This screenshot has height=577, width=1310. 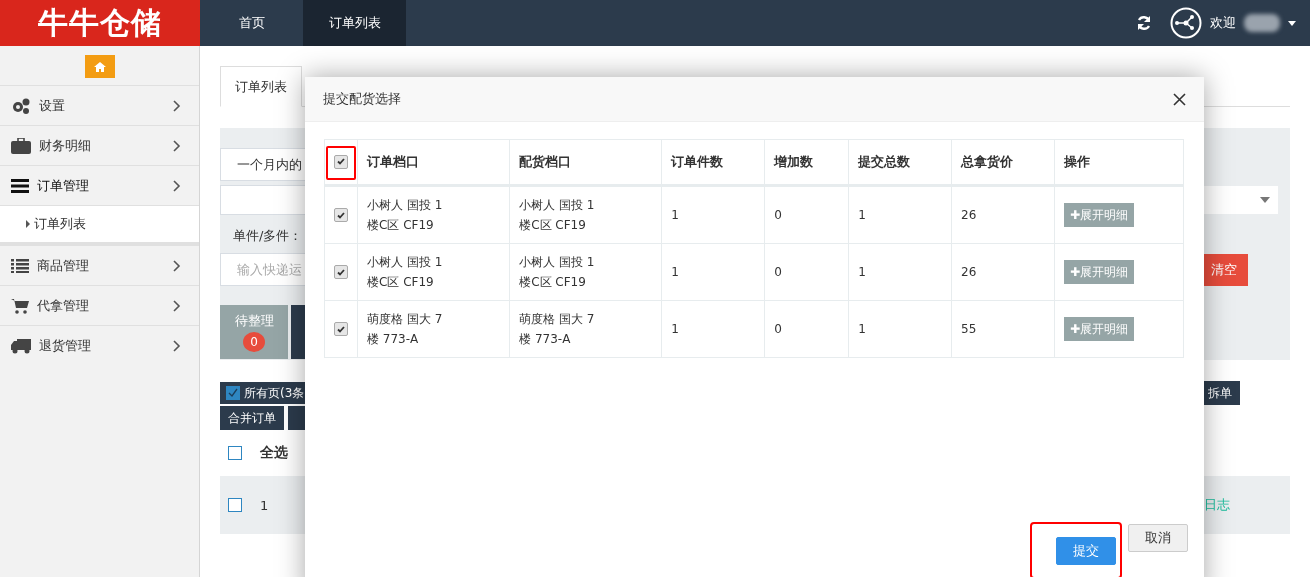 What do you see at coordinates (274, 453) in the screenshot?
I see `select-all-label: 全选` at bounding box center [274, 453].